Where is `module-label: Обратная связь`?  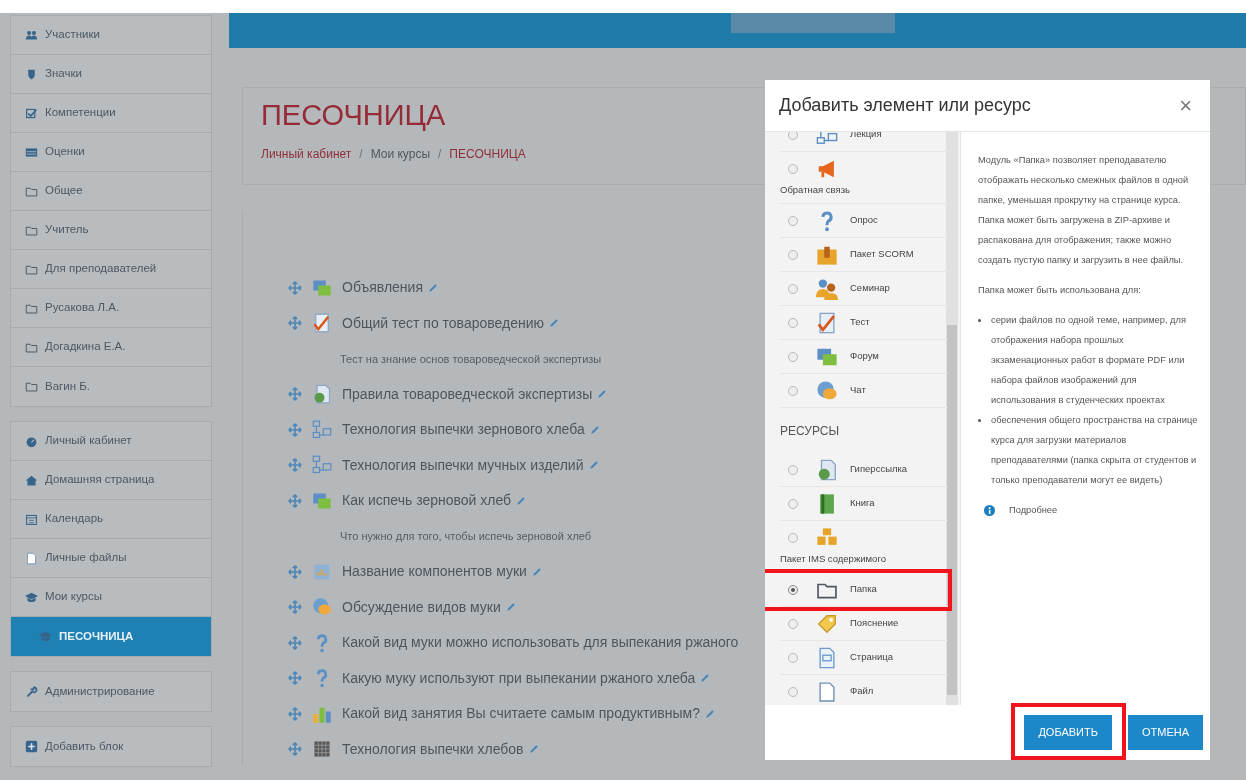 module-label: Обратная связь is located at coordinates (815, 189).